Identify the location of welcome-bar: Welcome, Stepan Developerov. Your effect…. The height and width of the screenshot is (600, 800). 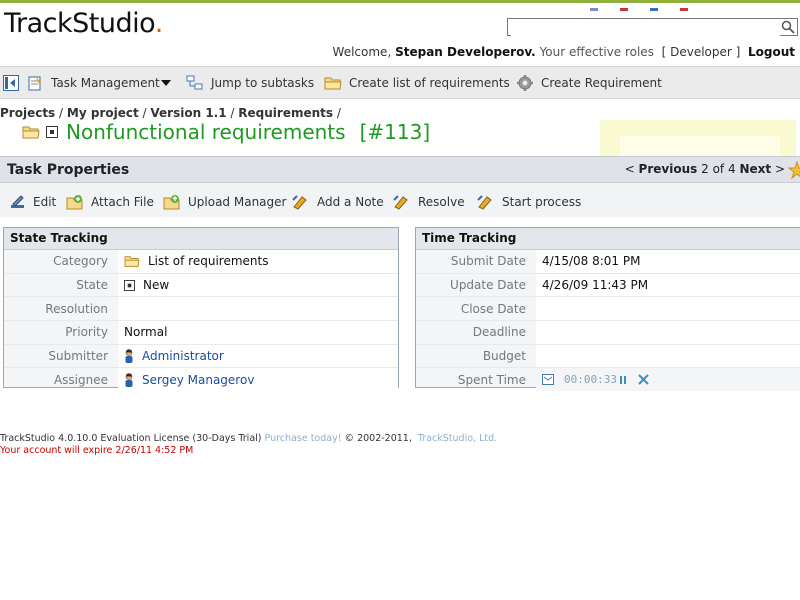
(563, 52).